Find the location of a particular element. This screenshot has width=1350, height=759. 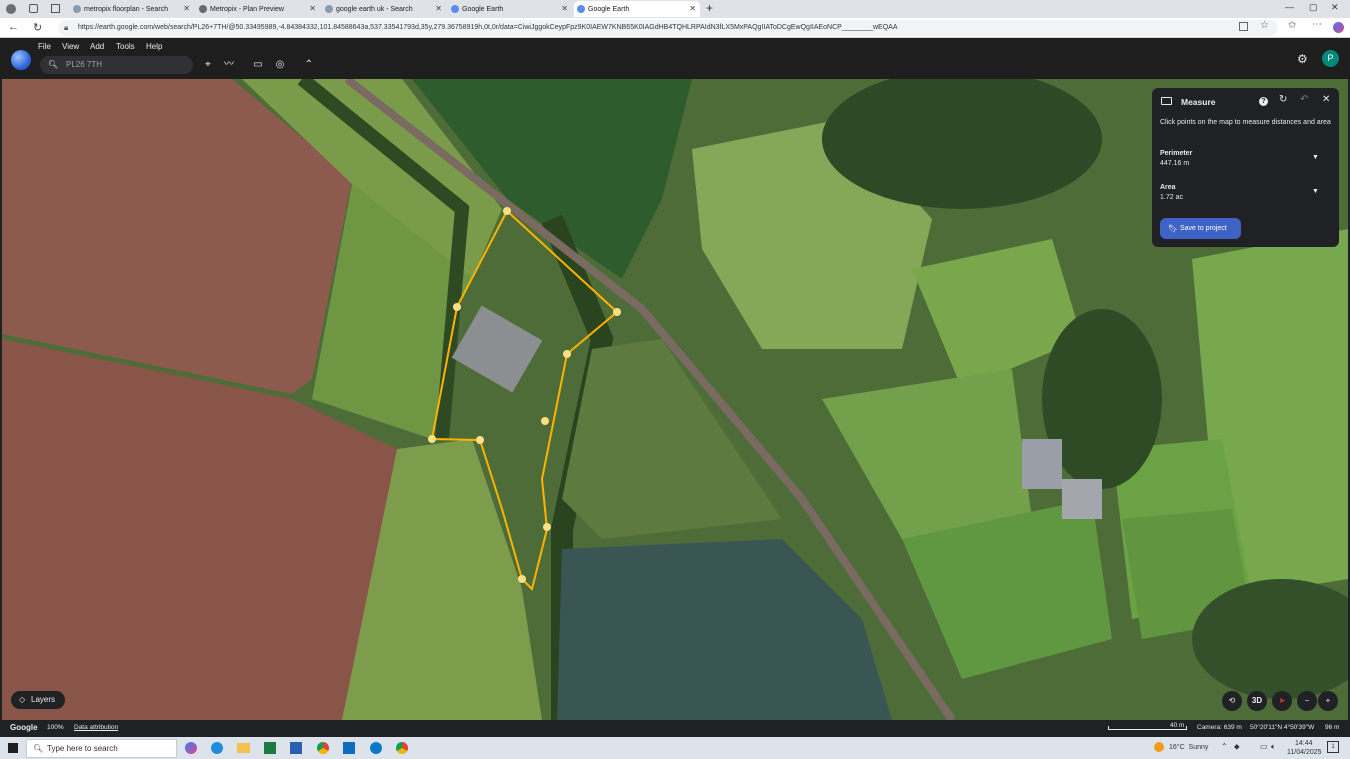

menu-view: View is located at coordinates (70, 46).